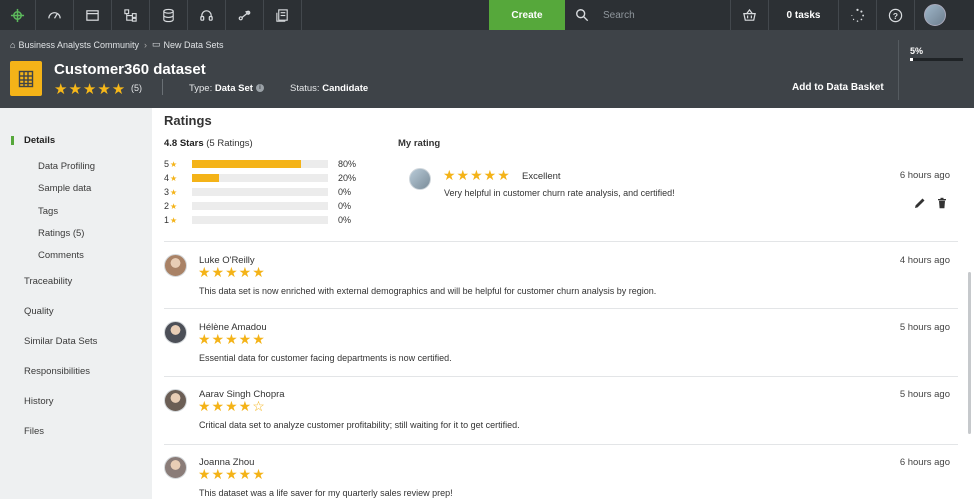 This screenshot has width=974, height=499. I want to click on rating-distribution-row: 2★ 0%, so click(257, 206).